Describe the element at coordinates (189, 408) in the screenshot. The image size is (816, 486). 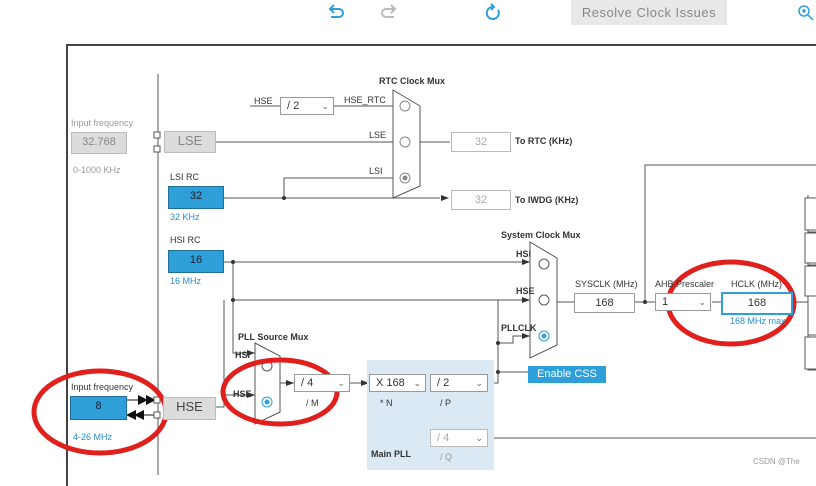
I see `hse-block: HSE` at that location.